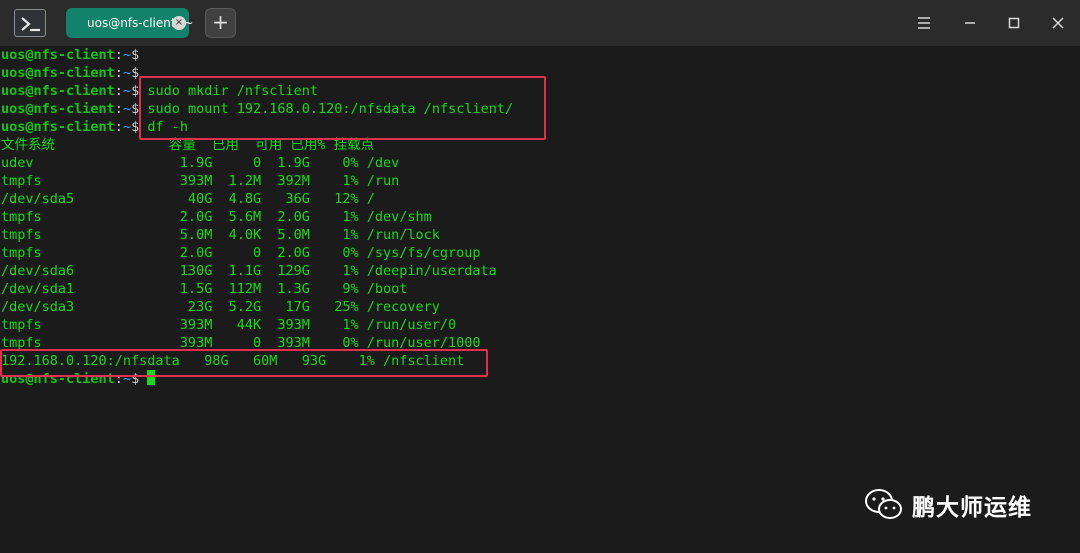 The image size is (1080, 553). What do you see at coordinates (1058, 23) in the screenshot?
I see `close-icon` at bounding box center [1058, 23].